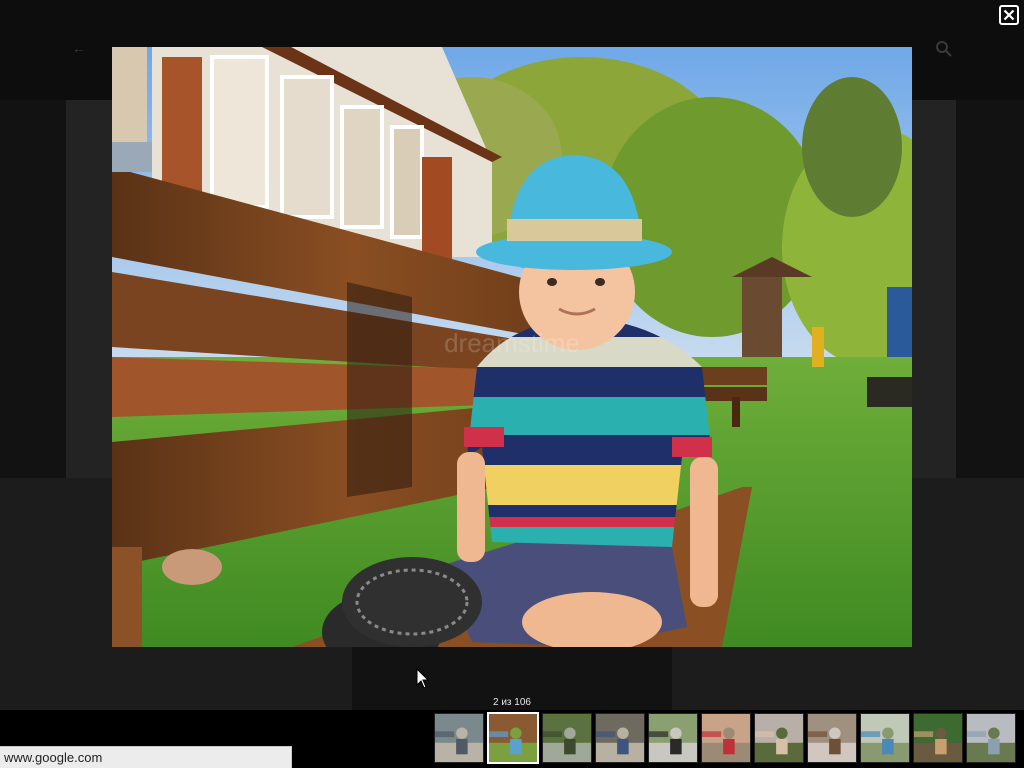 The width and height of the screenshot is (1024, 768). I want to click on image-counter: 2 из 106, so click(512, 702).